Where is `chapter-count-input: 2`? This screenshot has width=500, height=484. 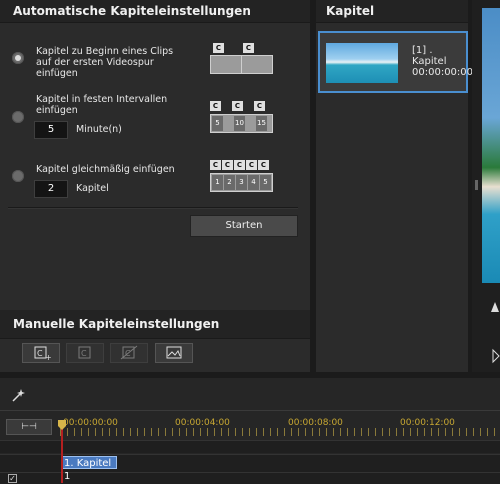
chapter-count-input: 2 is located at coordinates (51, 189).